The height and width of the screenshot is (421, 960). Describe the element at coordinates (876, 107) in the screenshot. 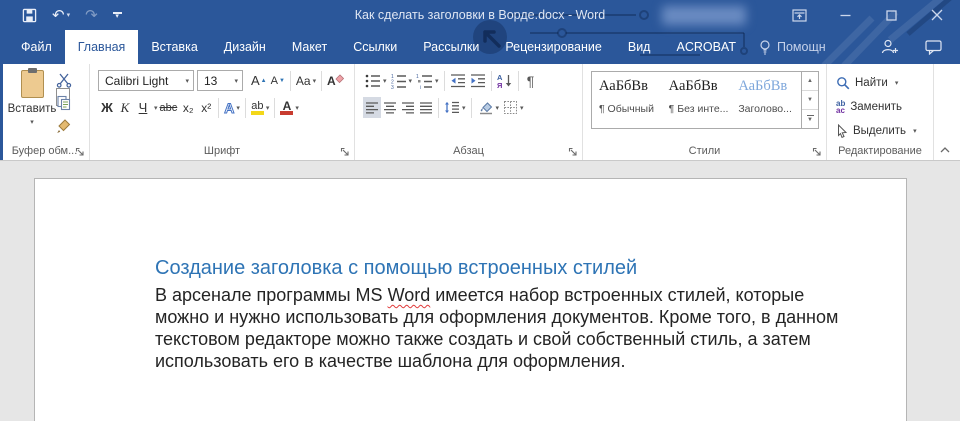

I see `replace-label: Заменить` at that location.